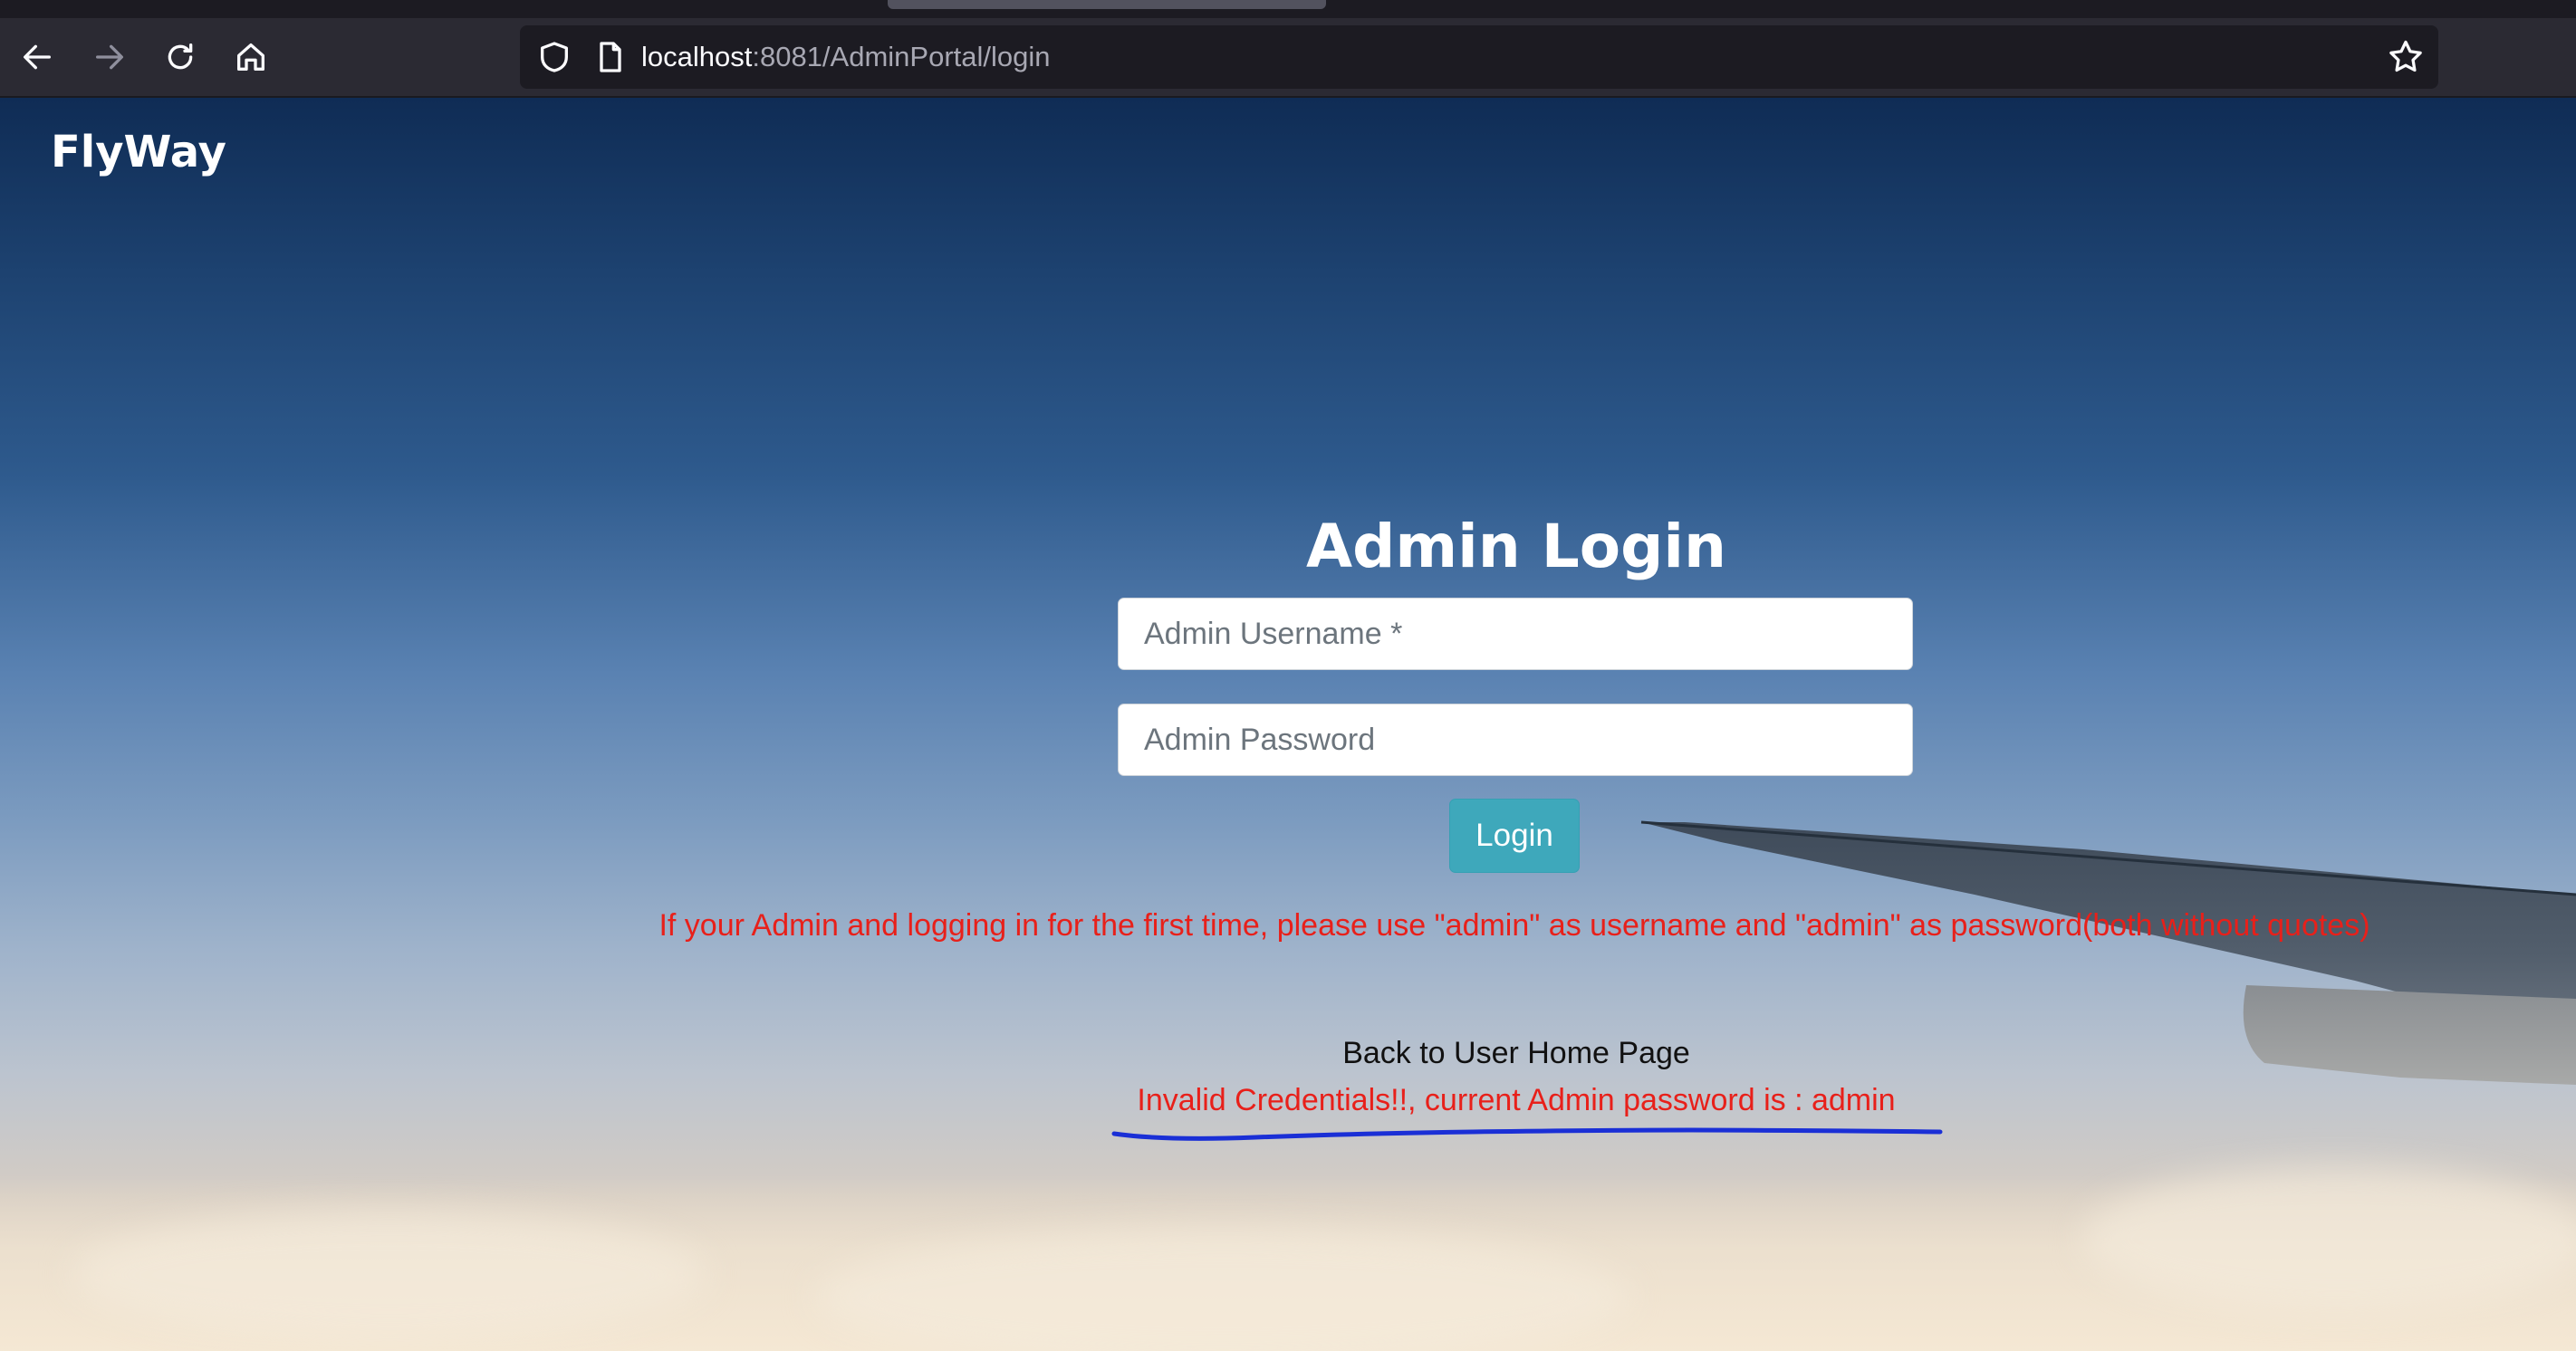 The image size is (2576, 1351). I want to click on star-icon, so click(2406, 57).